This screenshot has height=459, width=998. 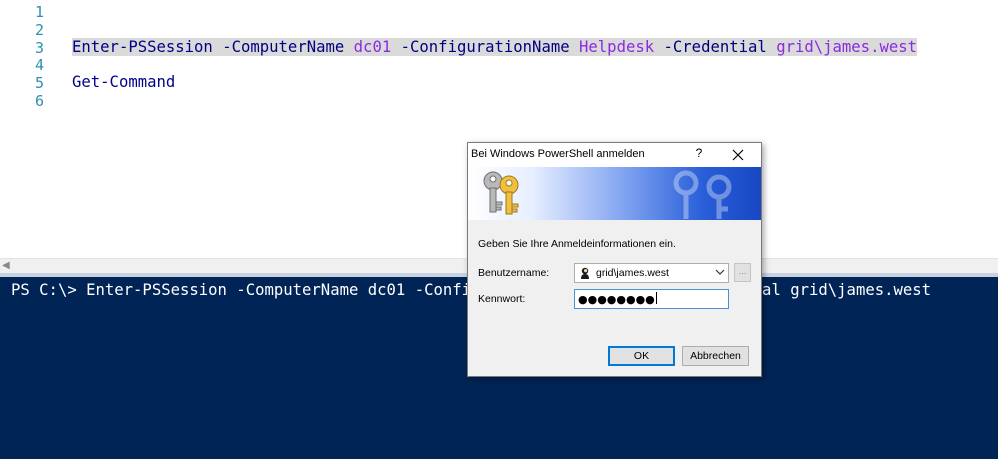 What do you see at coordinates (6, 265) in the screenshot?
I see `scroll-left-icon: ◀` at bounding box center [6, 265].